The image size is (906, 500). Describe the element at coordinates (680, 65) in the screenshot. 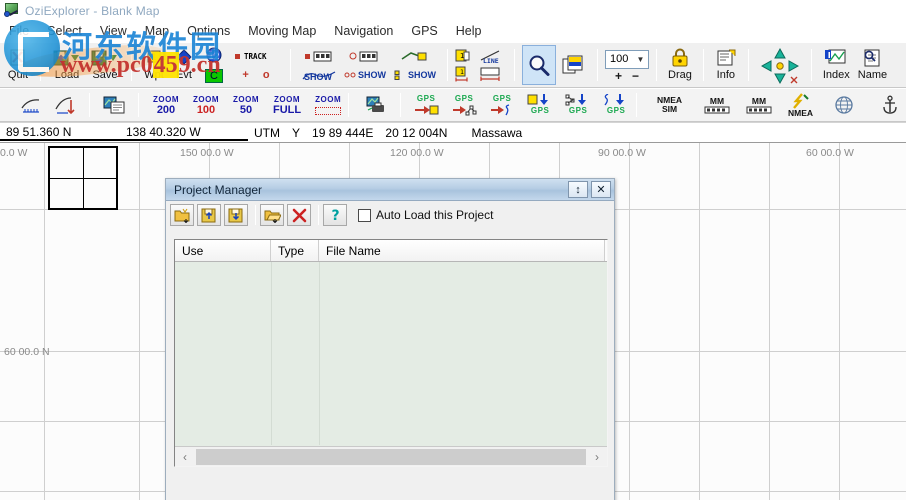

I see `drag-button: Drag` at that location.